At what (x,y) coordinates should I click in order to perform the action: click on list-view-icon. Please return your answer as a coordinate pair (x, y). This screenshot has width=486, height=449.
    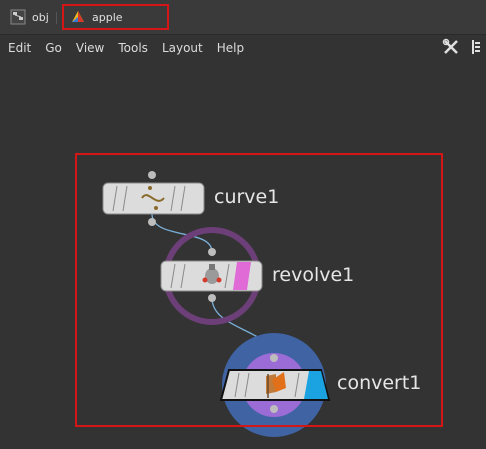
    Looking at the image, I should click on (476, 48).